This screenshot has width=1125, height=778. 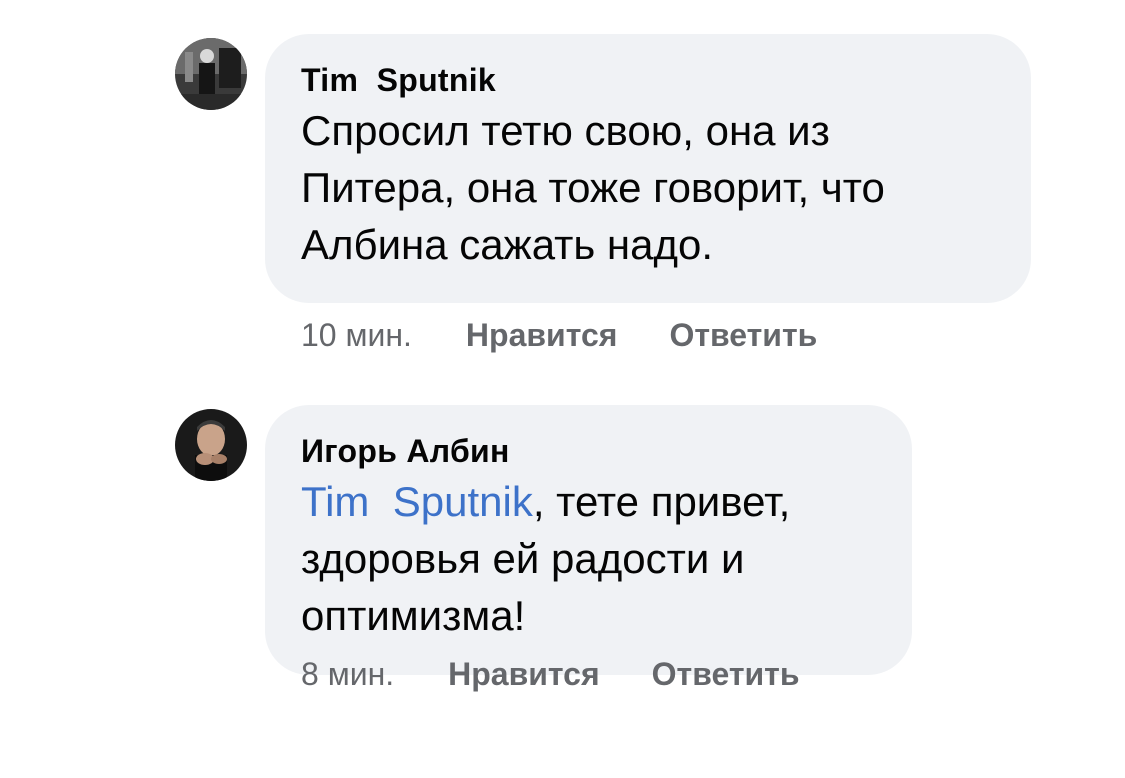 I want to click on comment-meta: 10 мин. Нравится Ответить, so click(x=559, y=335).